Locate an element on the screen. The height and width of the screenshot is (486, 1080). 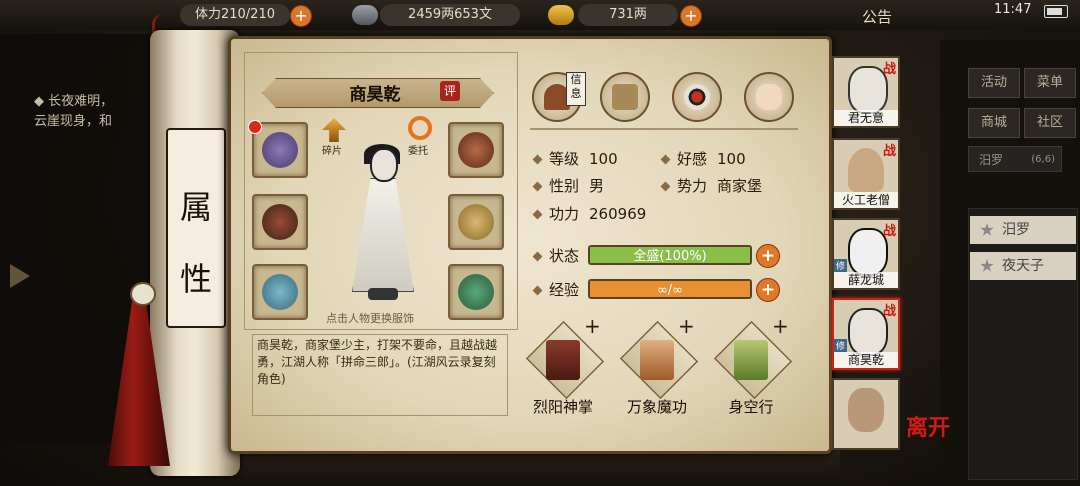
add-gold-button: + is located at coordinates (691, 16).